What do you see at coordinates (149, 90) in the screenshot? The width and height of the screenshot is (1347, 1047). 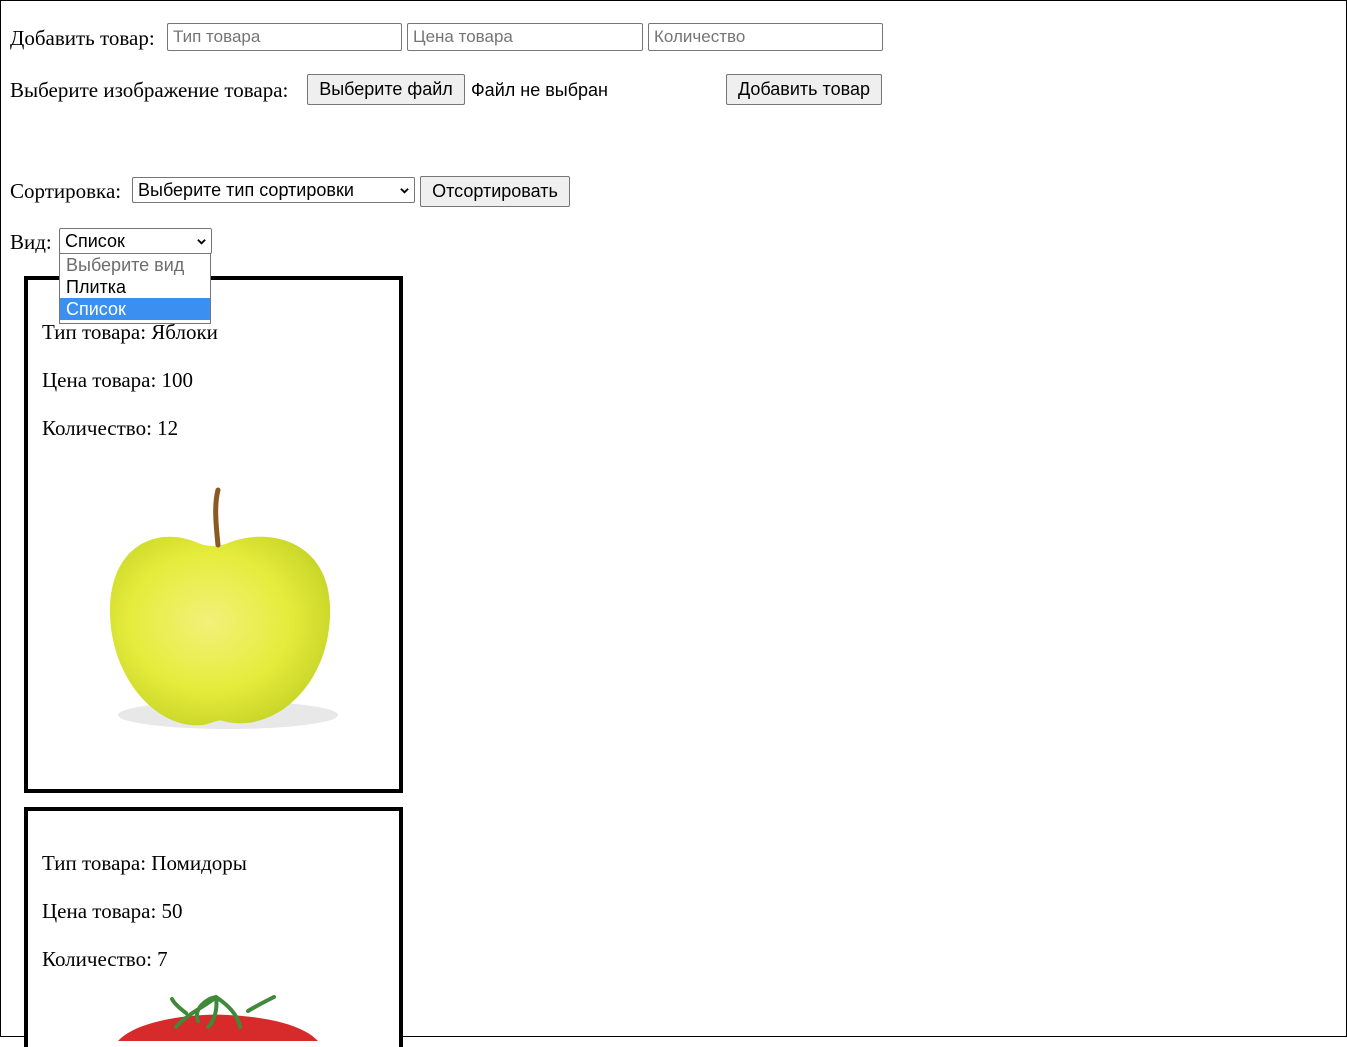 I see `image-label: Выберите изображение товара:` at bounding box center [149, 90].